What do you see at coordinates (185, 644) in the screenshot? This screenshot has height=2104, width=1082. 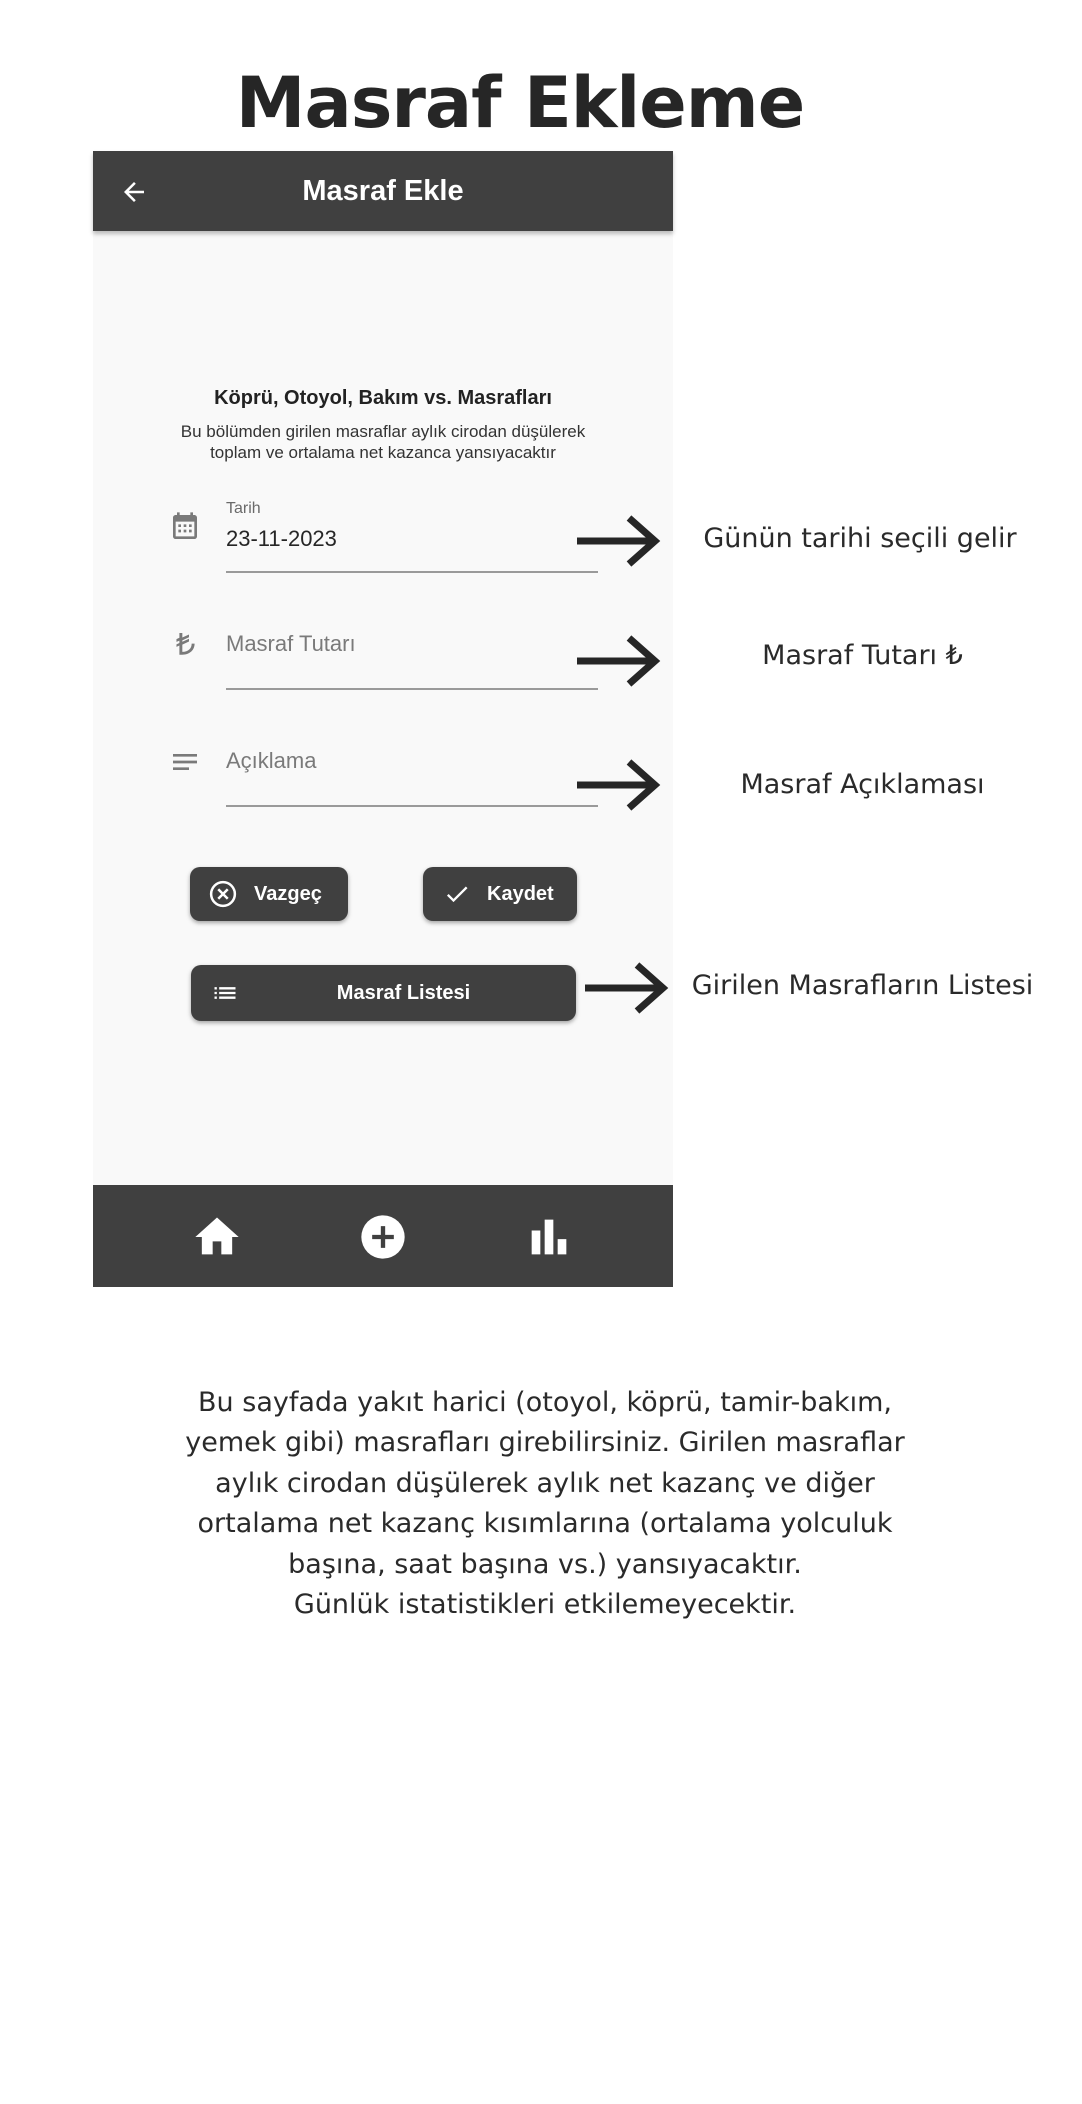 I see `lira-icon` at bounding box center [185, 644].